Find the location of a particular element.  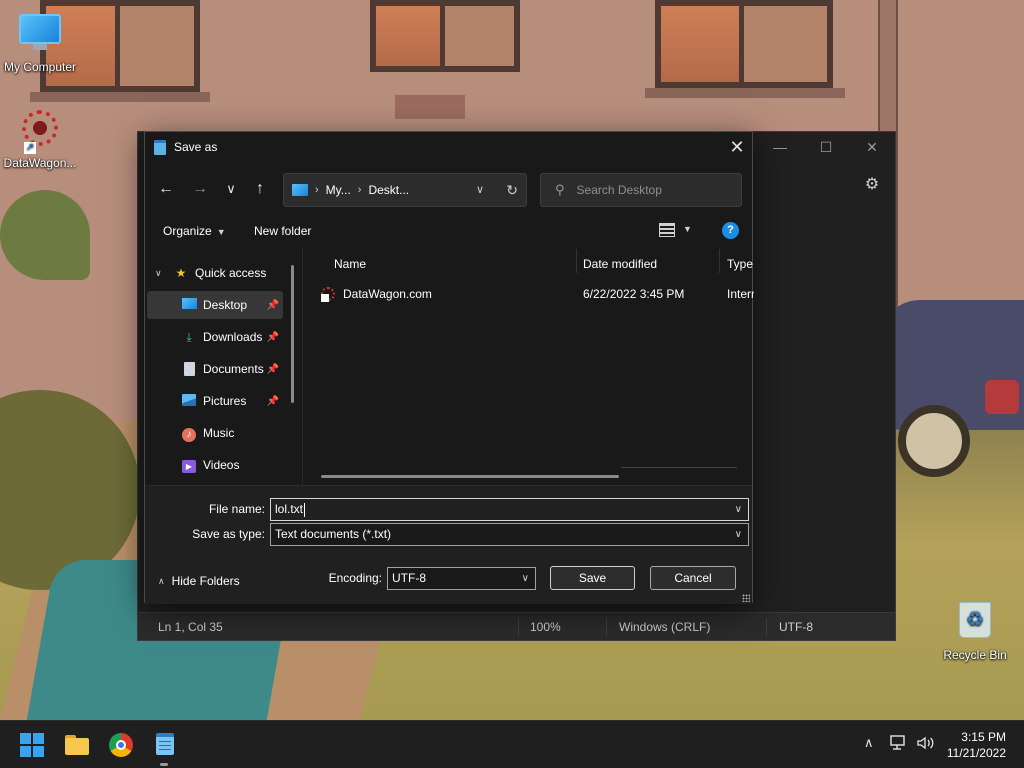

cancel-button: Cancel is located at coordinates (693, 578).